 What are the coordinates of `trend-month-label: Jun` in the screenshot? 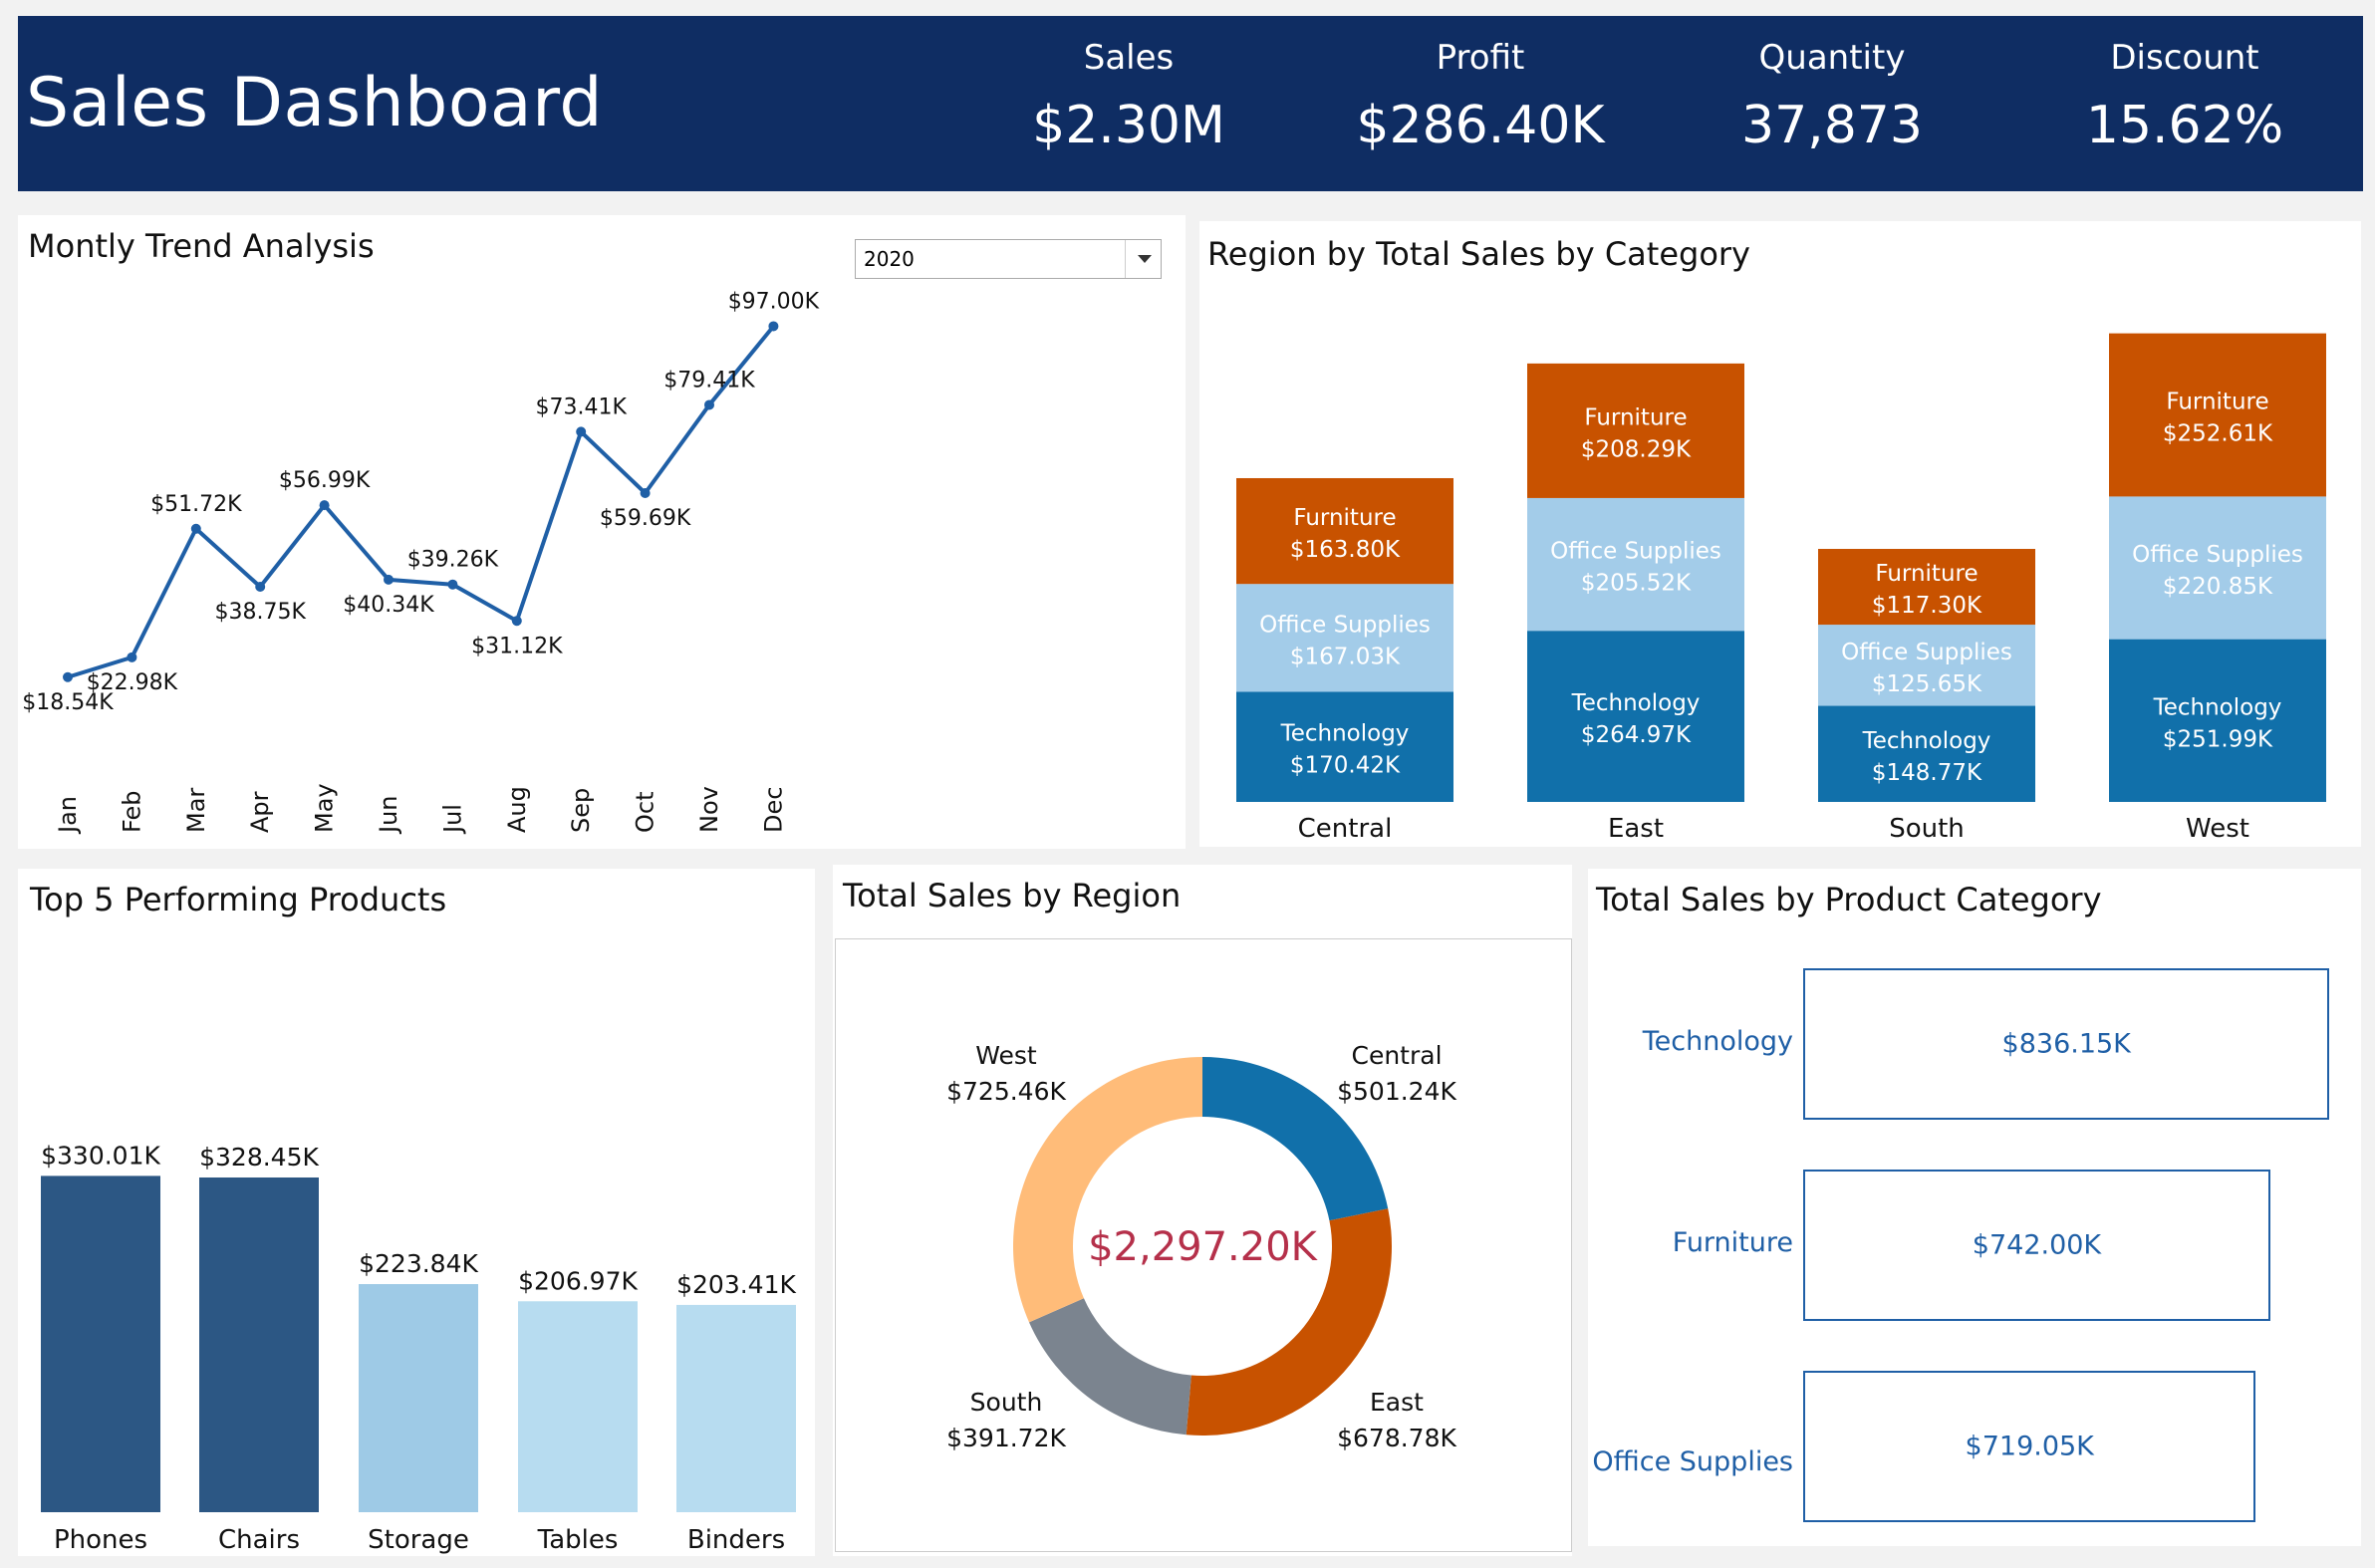 It's located at (388, 816).